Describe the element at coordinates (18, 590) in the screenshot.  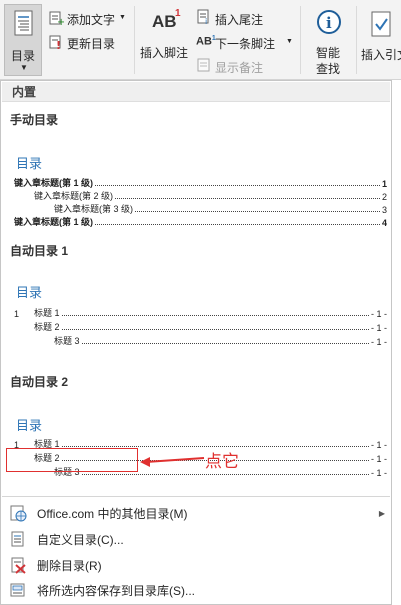
I see `save-to-gallery-icon` at that location.